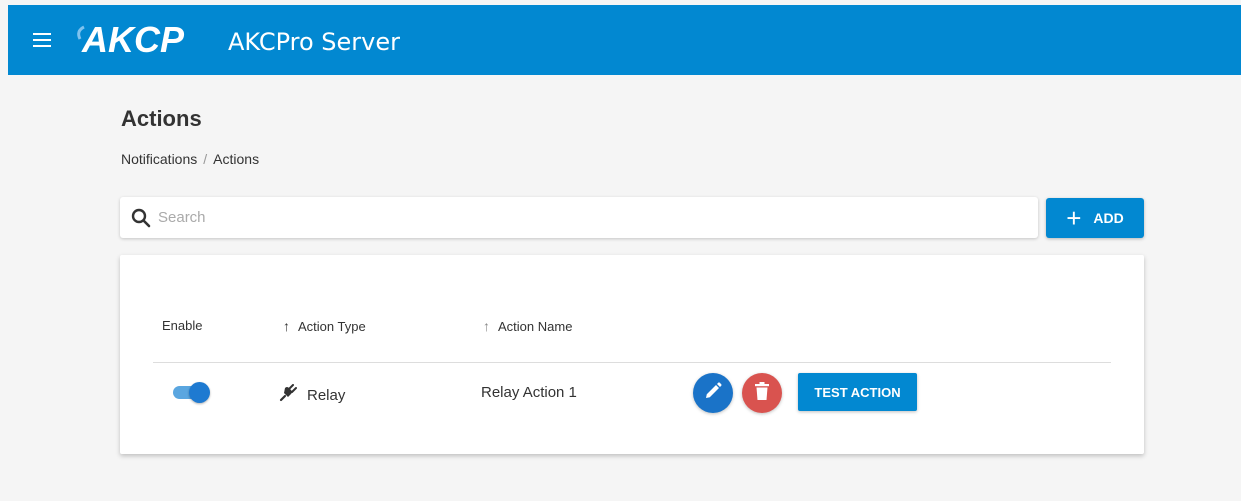 This screenshot has width=1241, height=501. I want to click on edit-button, so click(713, 393).